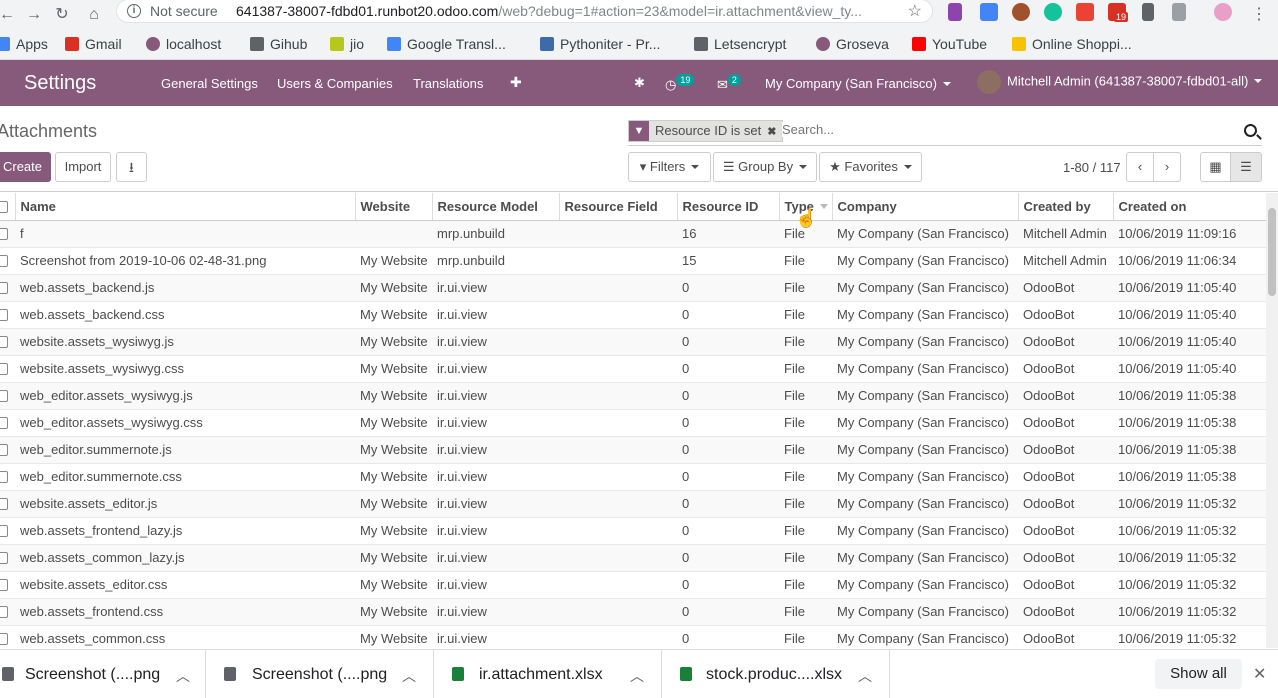  What do you see at coordinates (278, 44) in the screenshot?
I see `bookmark-gihub: Gihub` at bounding box center [278, 44].